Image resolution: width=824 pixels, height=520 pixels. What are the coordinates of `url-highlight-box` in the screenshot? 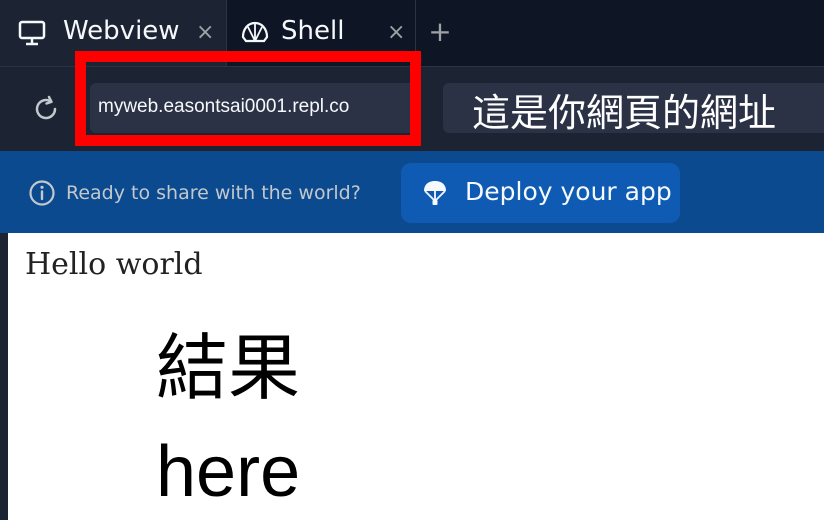 It's located at (248, 98).